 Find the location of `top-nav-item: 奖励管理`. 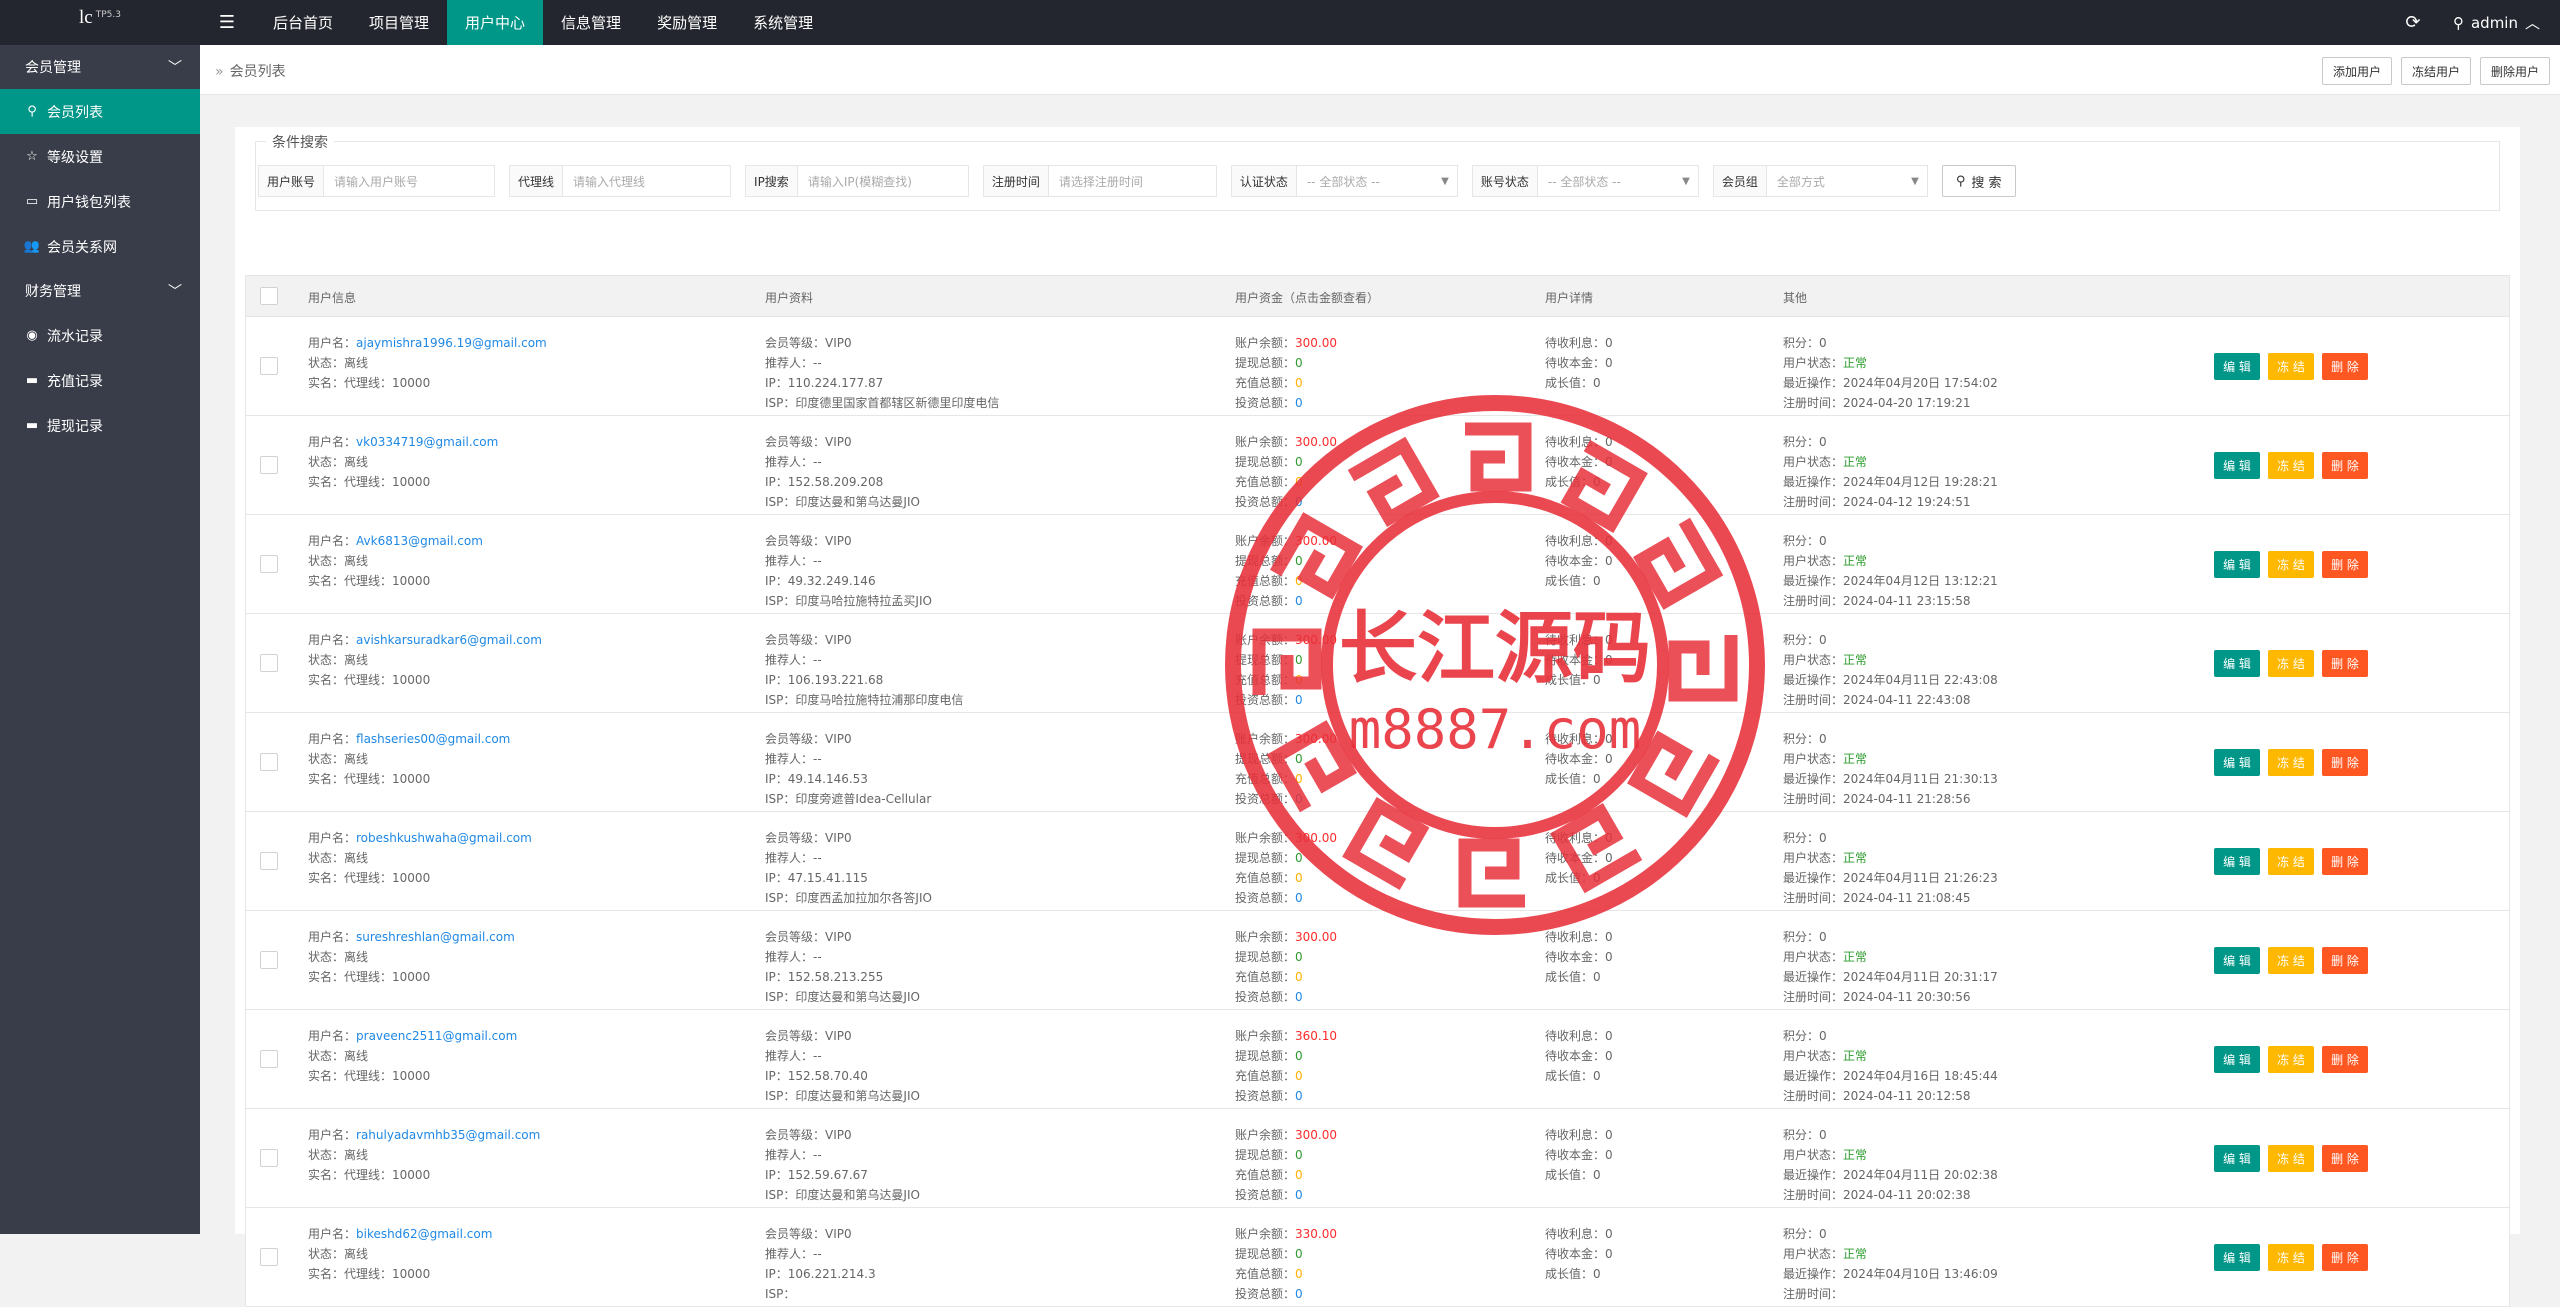

top-nav-item: 奖励管理 is located at coordinates (687, 22).